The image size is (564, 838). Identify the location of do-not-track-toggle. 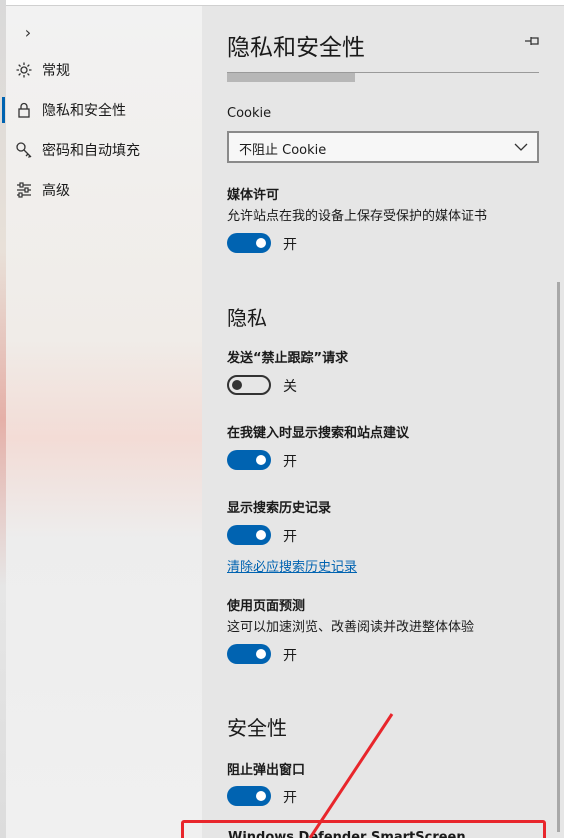
(249, 385).